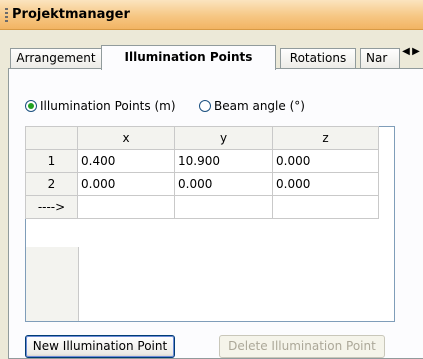 This screenshot has width=423, height=359. I want to click on scroll-right-icon: ▶, so click(416, 52).